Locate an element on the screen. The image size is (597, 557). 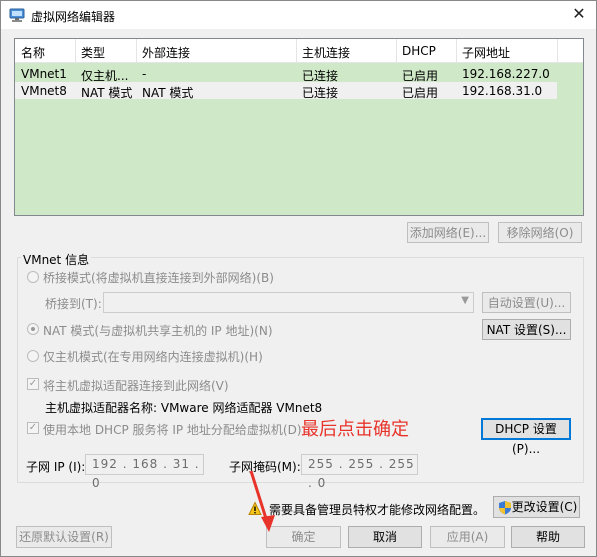
nat-mode-label: NAT 模式(与虚拟机共享主机的 IP 地址)(N) is located at coordinates (158, 331).